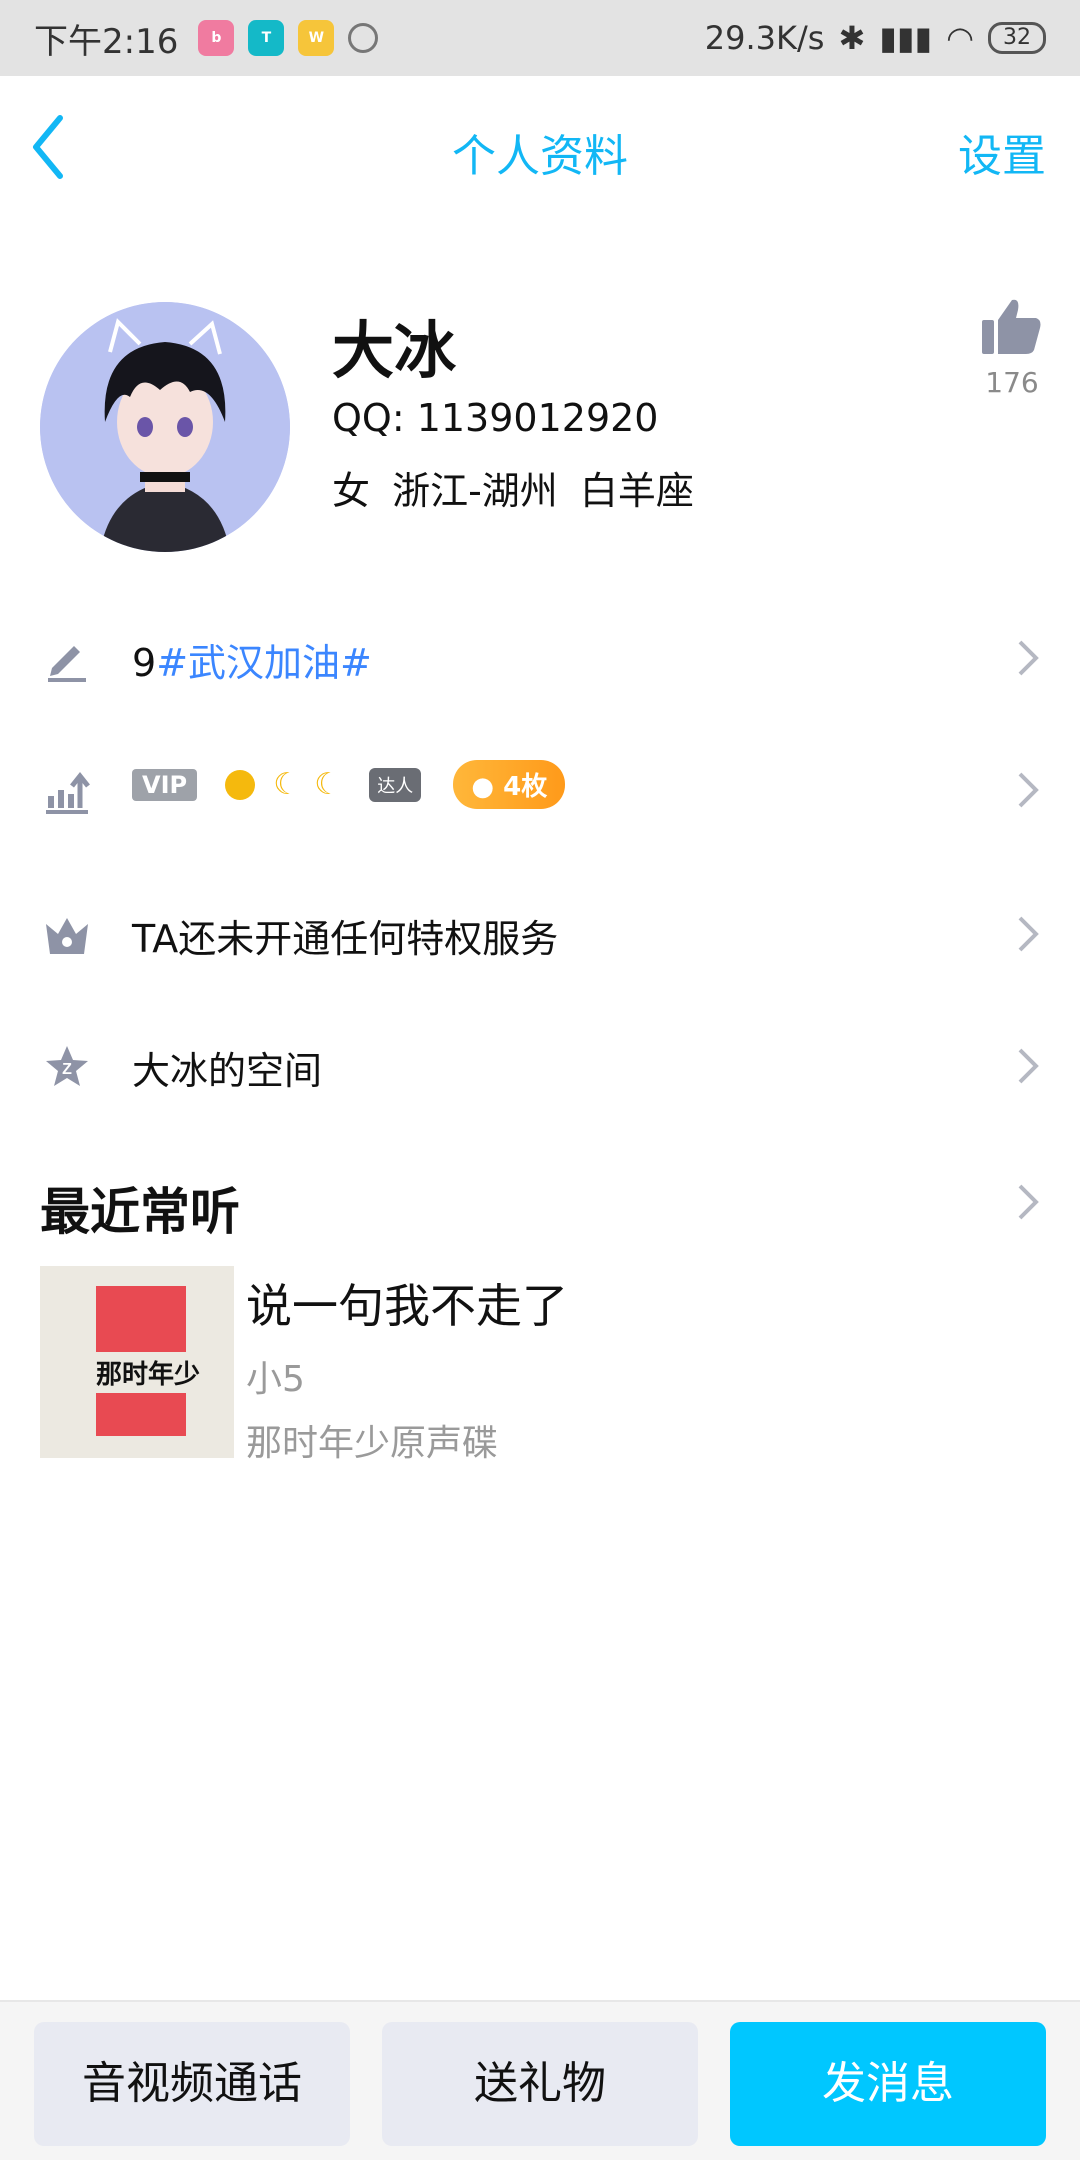 The image size is (1080, 2160). Describe the element at coordinates (525, 787) in the screenshot. I see `medals-label: 4枚` at that location.